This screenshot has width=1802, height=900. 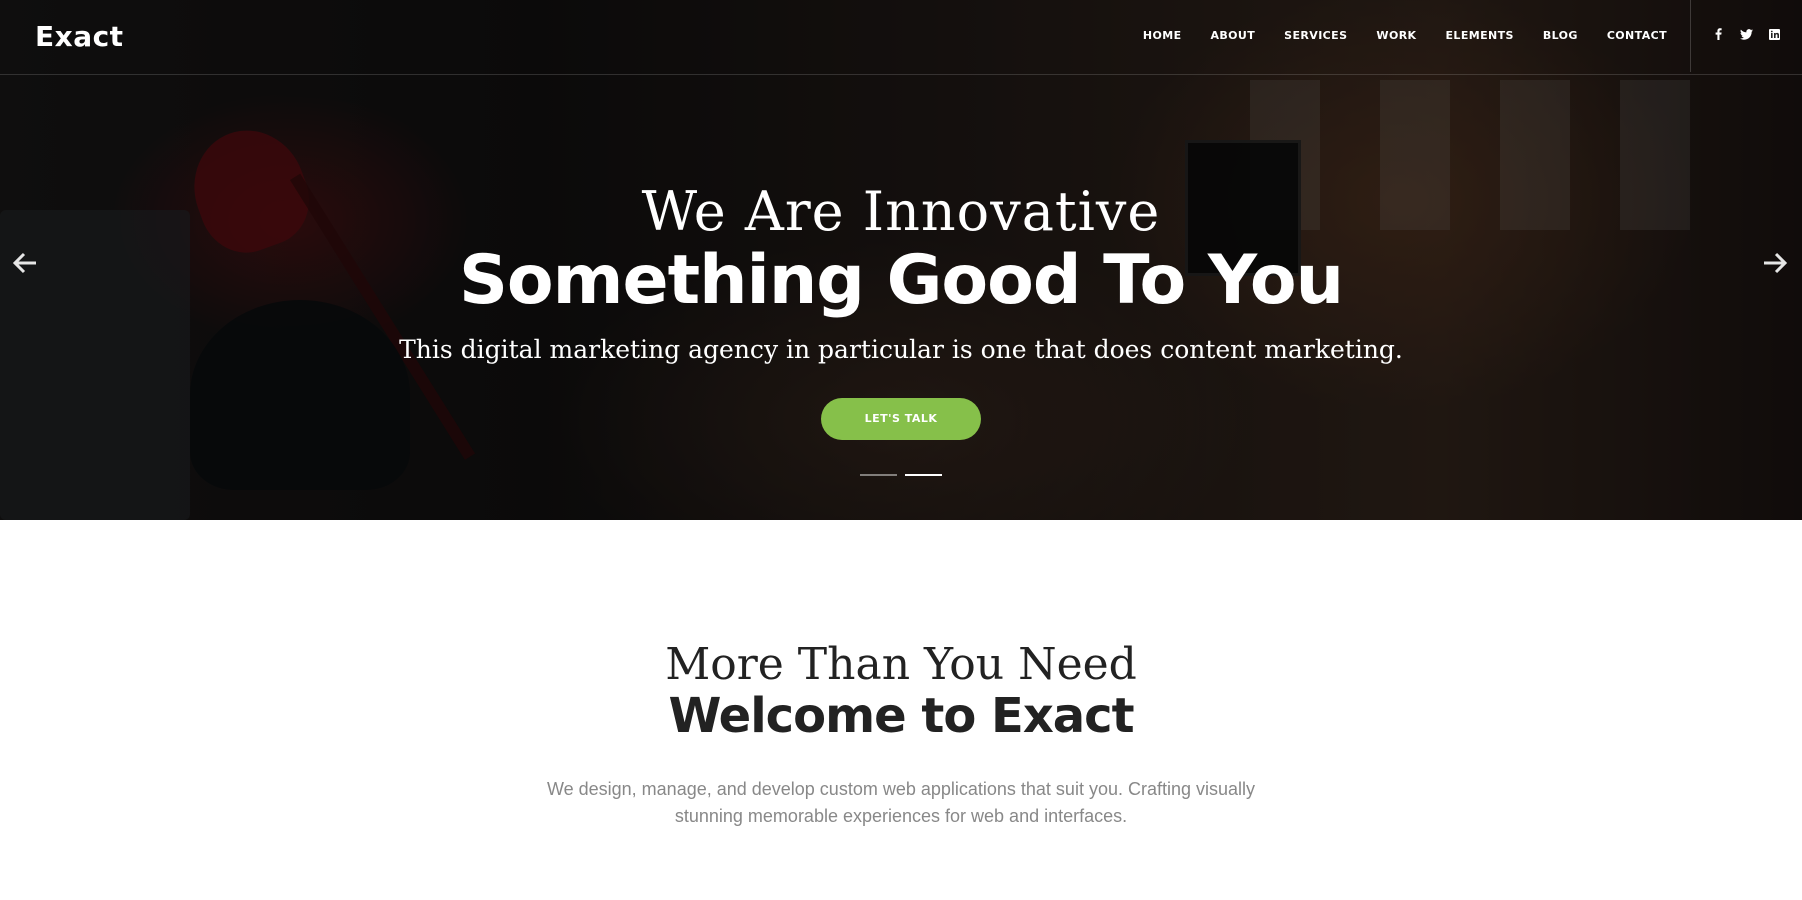 What do you see at coordinates (901, 419) in the screenshot?
I see `lets-talk-button: LET'S TALK` at bounding box center [901, 419].